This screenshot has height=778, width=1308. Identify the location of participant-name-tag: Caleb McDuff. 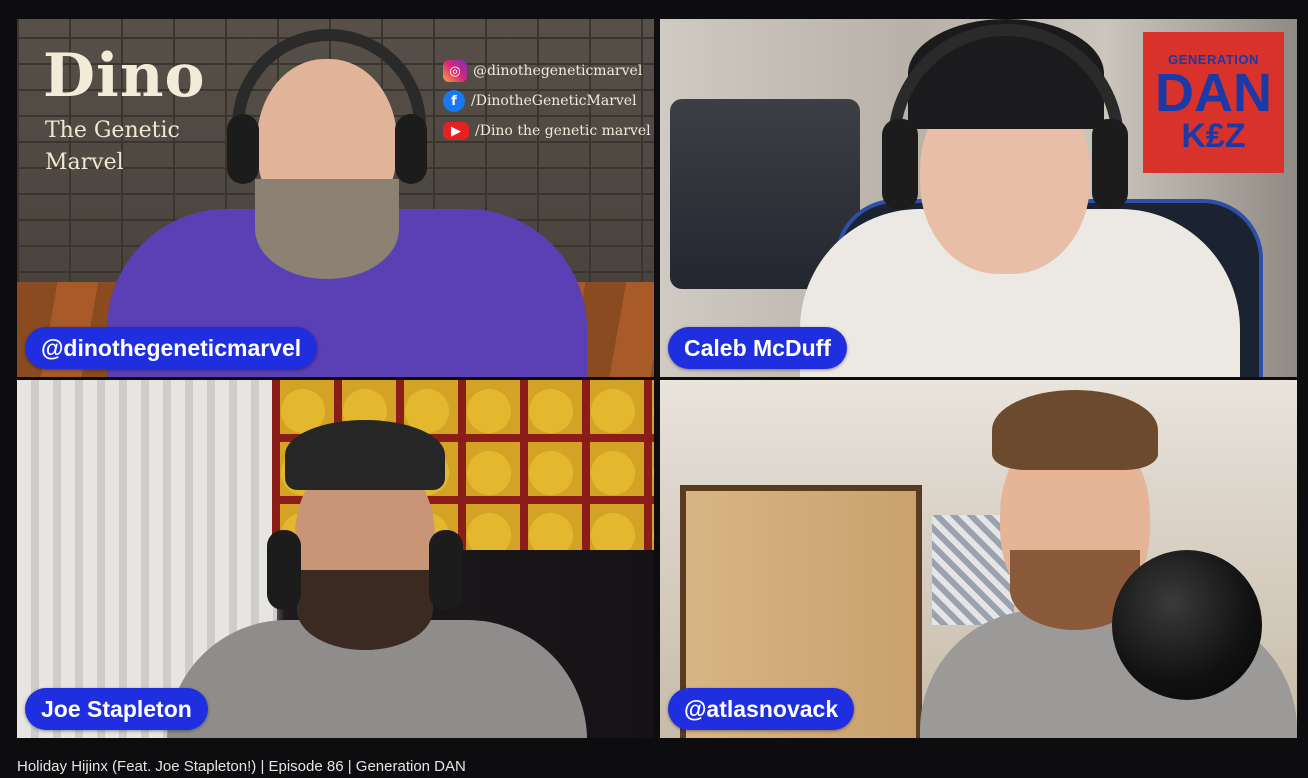
(757, 348).